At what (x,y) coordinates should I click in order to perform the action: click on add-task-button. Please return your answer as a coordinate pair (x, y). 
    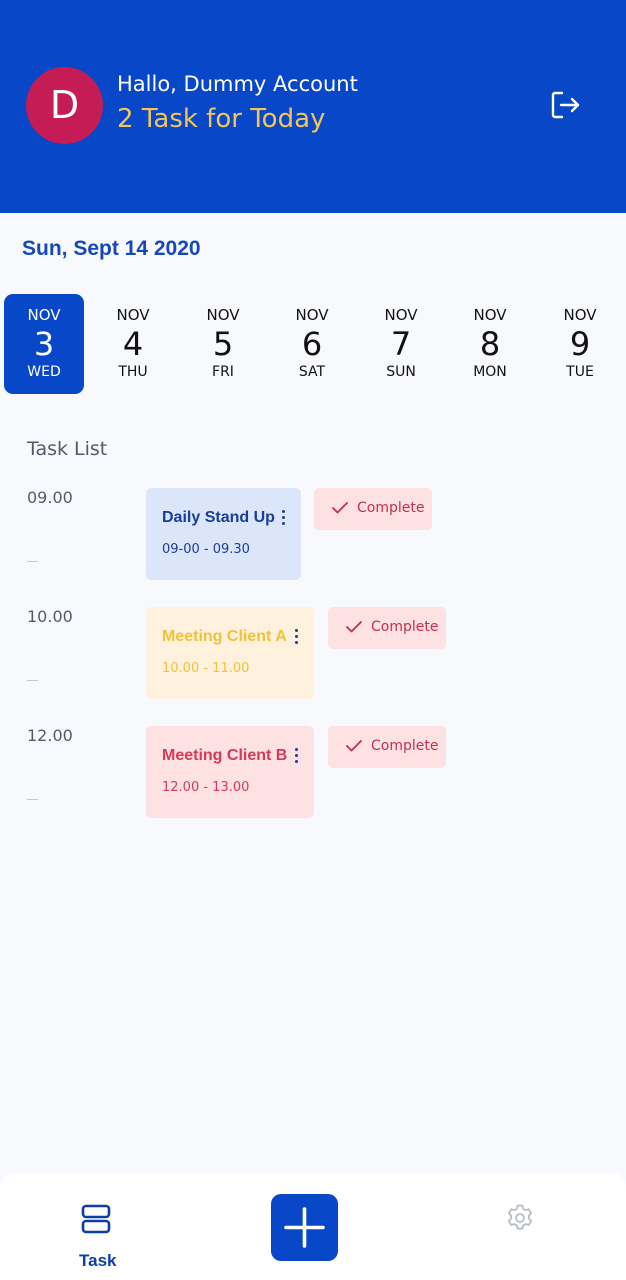
    Looking at the image, I should click on (304, 1227).